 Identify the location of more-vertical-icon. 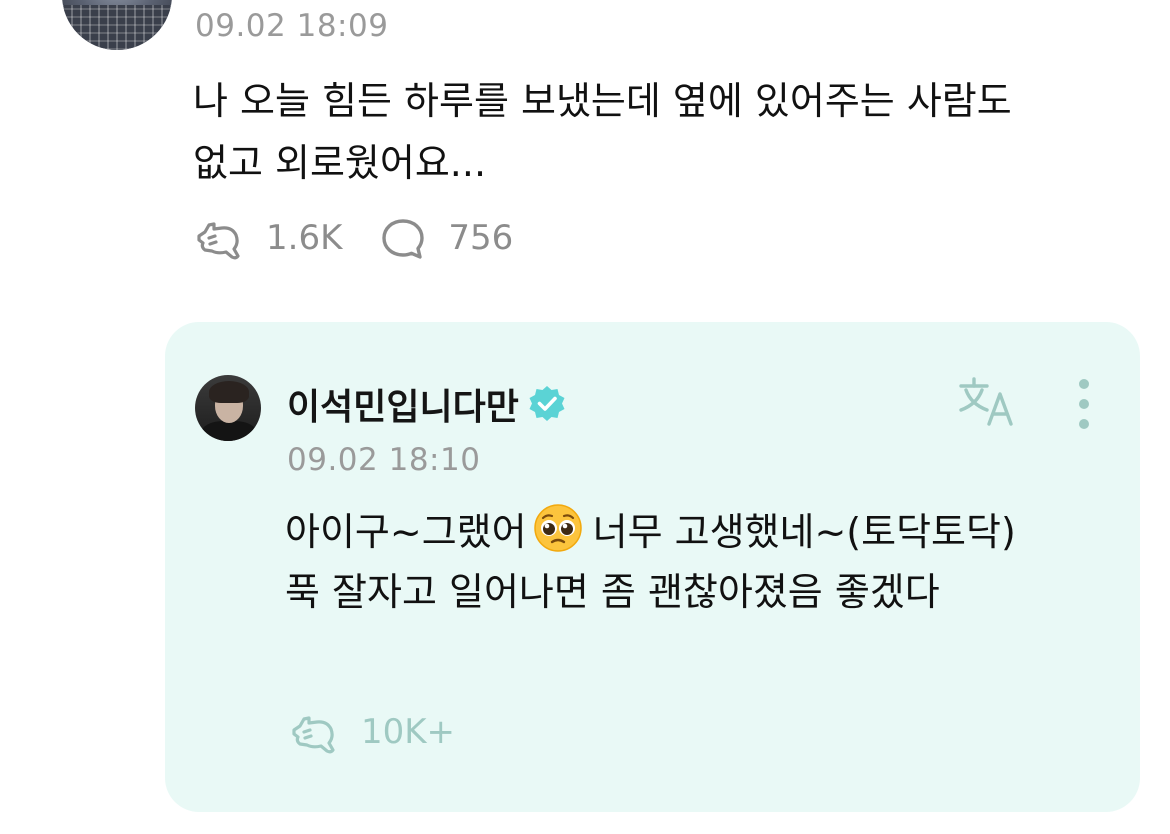
(1084, 404).